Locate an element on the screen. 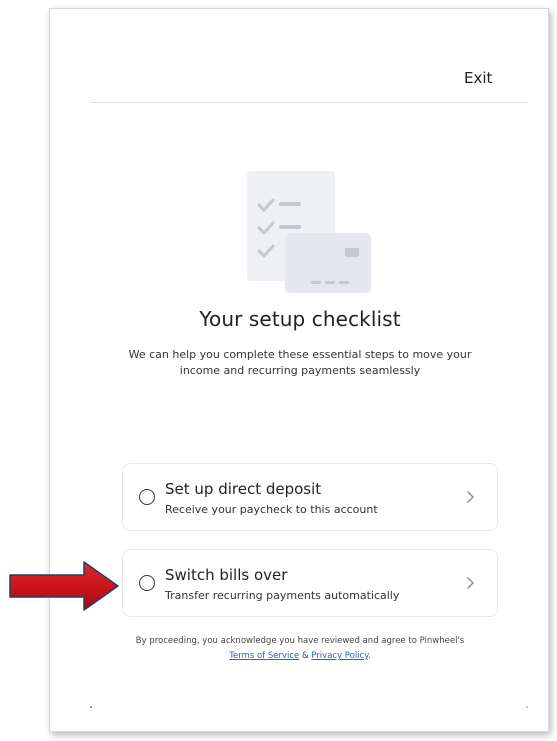  exit-button: Exit is located at coordinates (478, 78).